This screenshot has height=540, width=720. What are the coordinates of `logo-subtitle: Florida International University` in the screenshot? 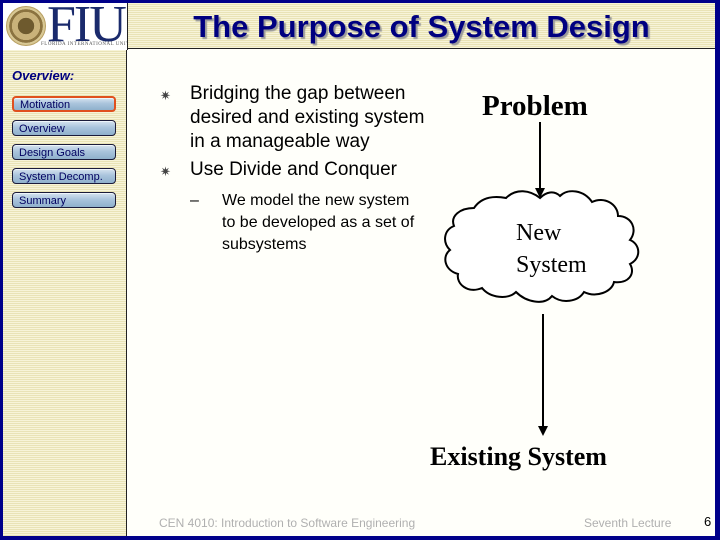 It's located at (84, 44).